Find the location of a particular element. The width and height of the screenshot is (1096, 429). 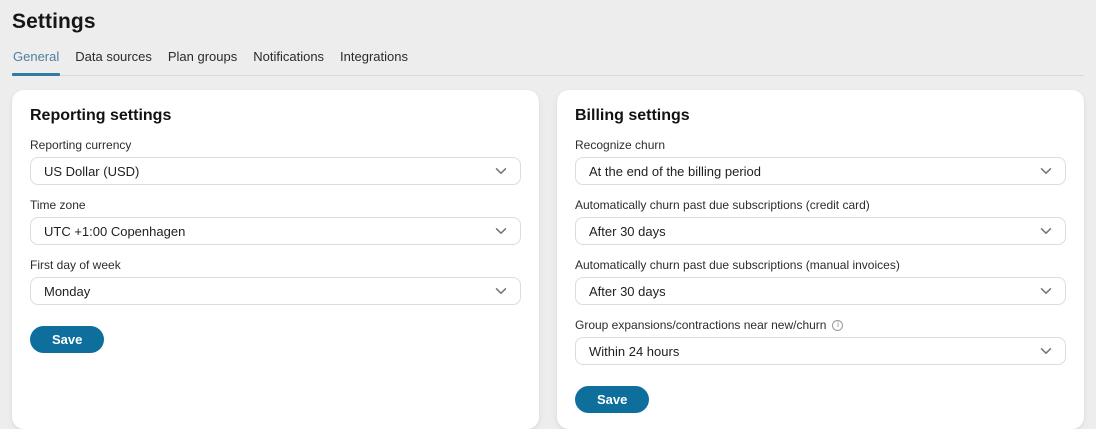

tab-notifications: Notifications is located at coordinates (288, 60).